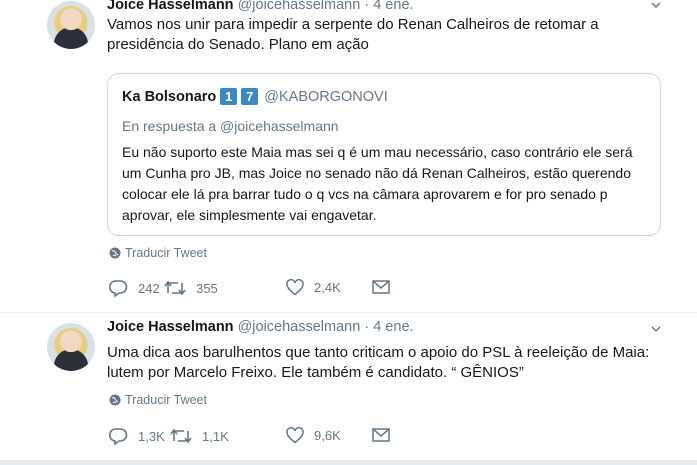 Image resolution: width=697 pixels, height=465 pixels. I want to click on quoted-tweet-header: Ka Bolsonaro 1 7 @KABORGONOVI, so click(255, 96).